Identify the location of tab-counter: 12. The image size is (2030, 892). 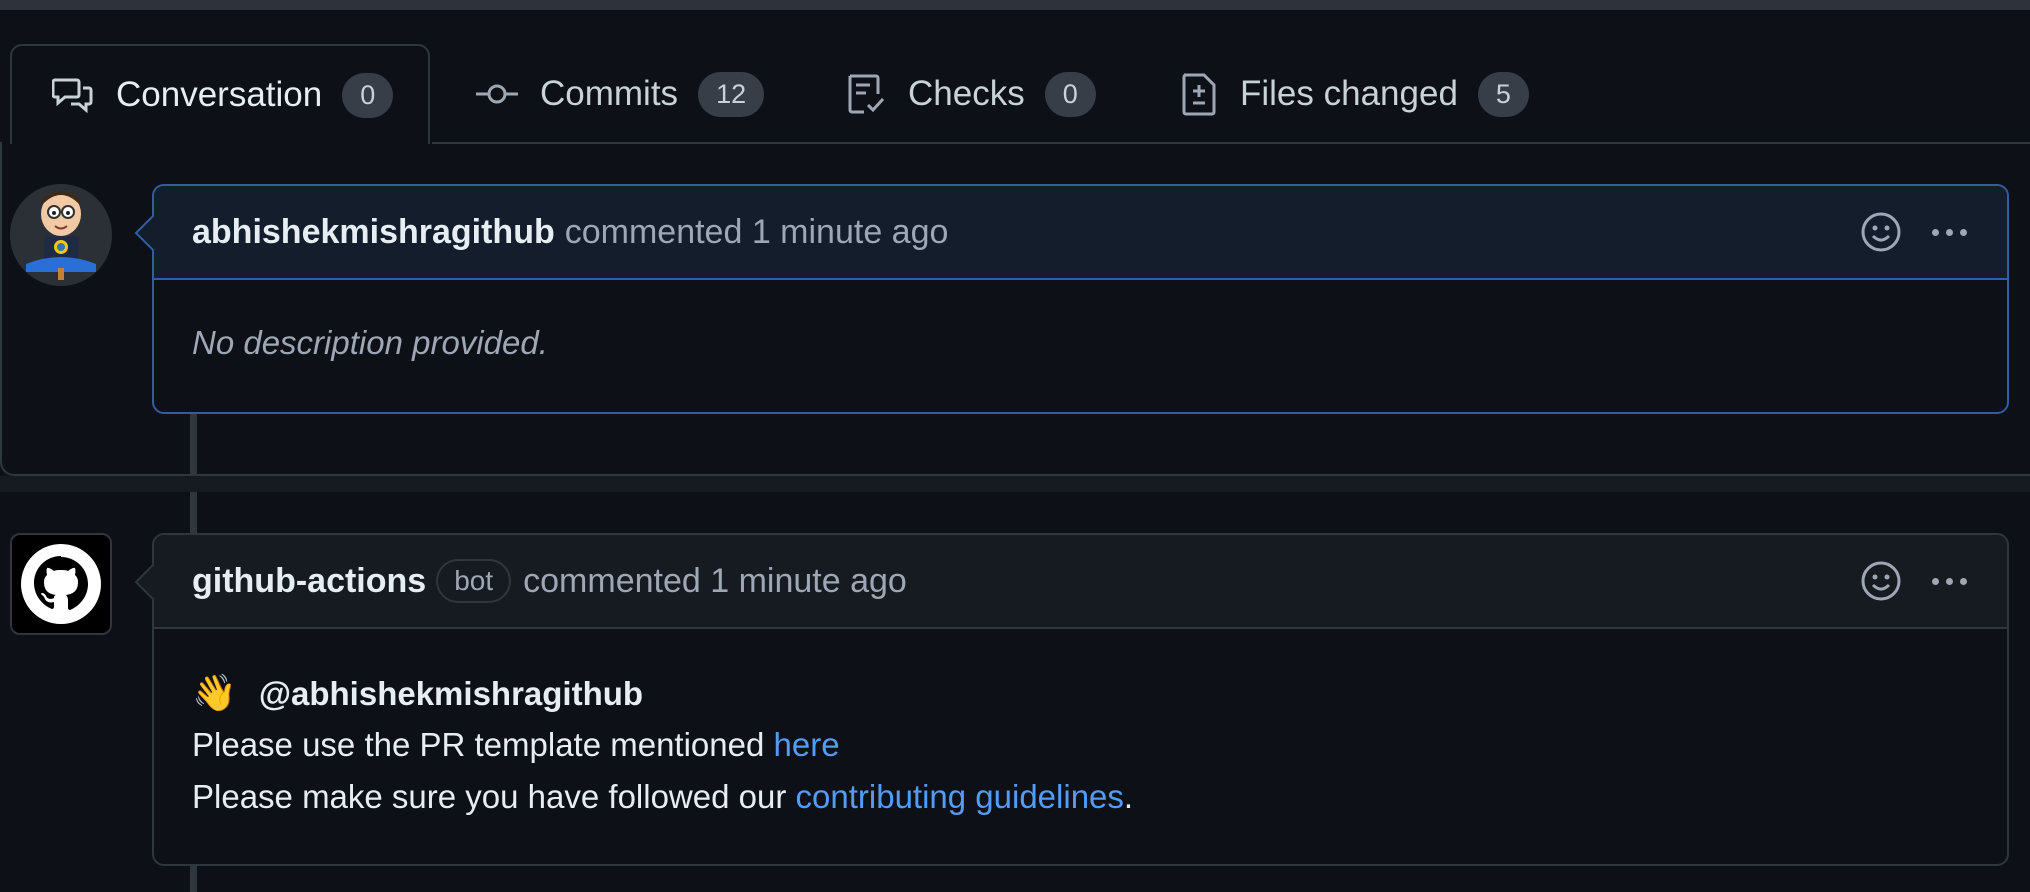
(731, 94).